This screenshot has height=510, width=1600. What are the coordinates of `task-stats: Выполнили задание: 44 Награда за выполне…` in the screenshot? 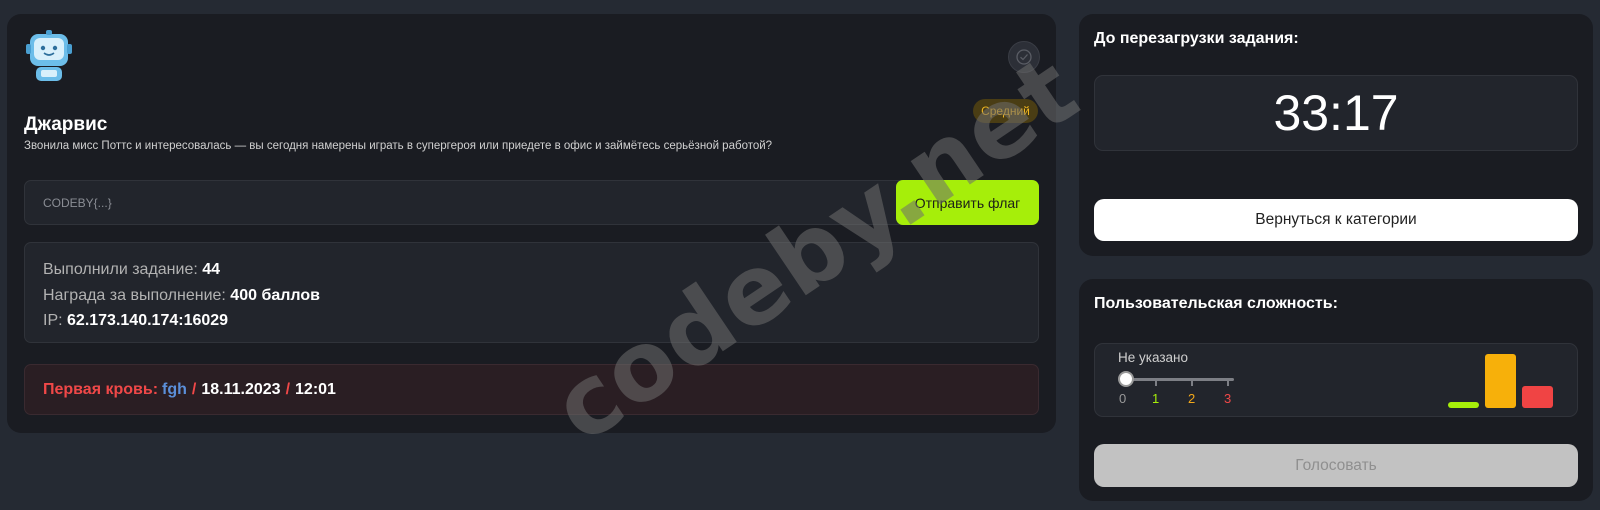 It's located at (531, 292).